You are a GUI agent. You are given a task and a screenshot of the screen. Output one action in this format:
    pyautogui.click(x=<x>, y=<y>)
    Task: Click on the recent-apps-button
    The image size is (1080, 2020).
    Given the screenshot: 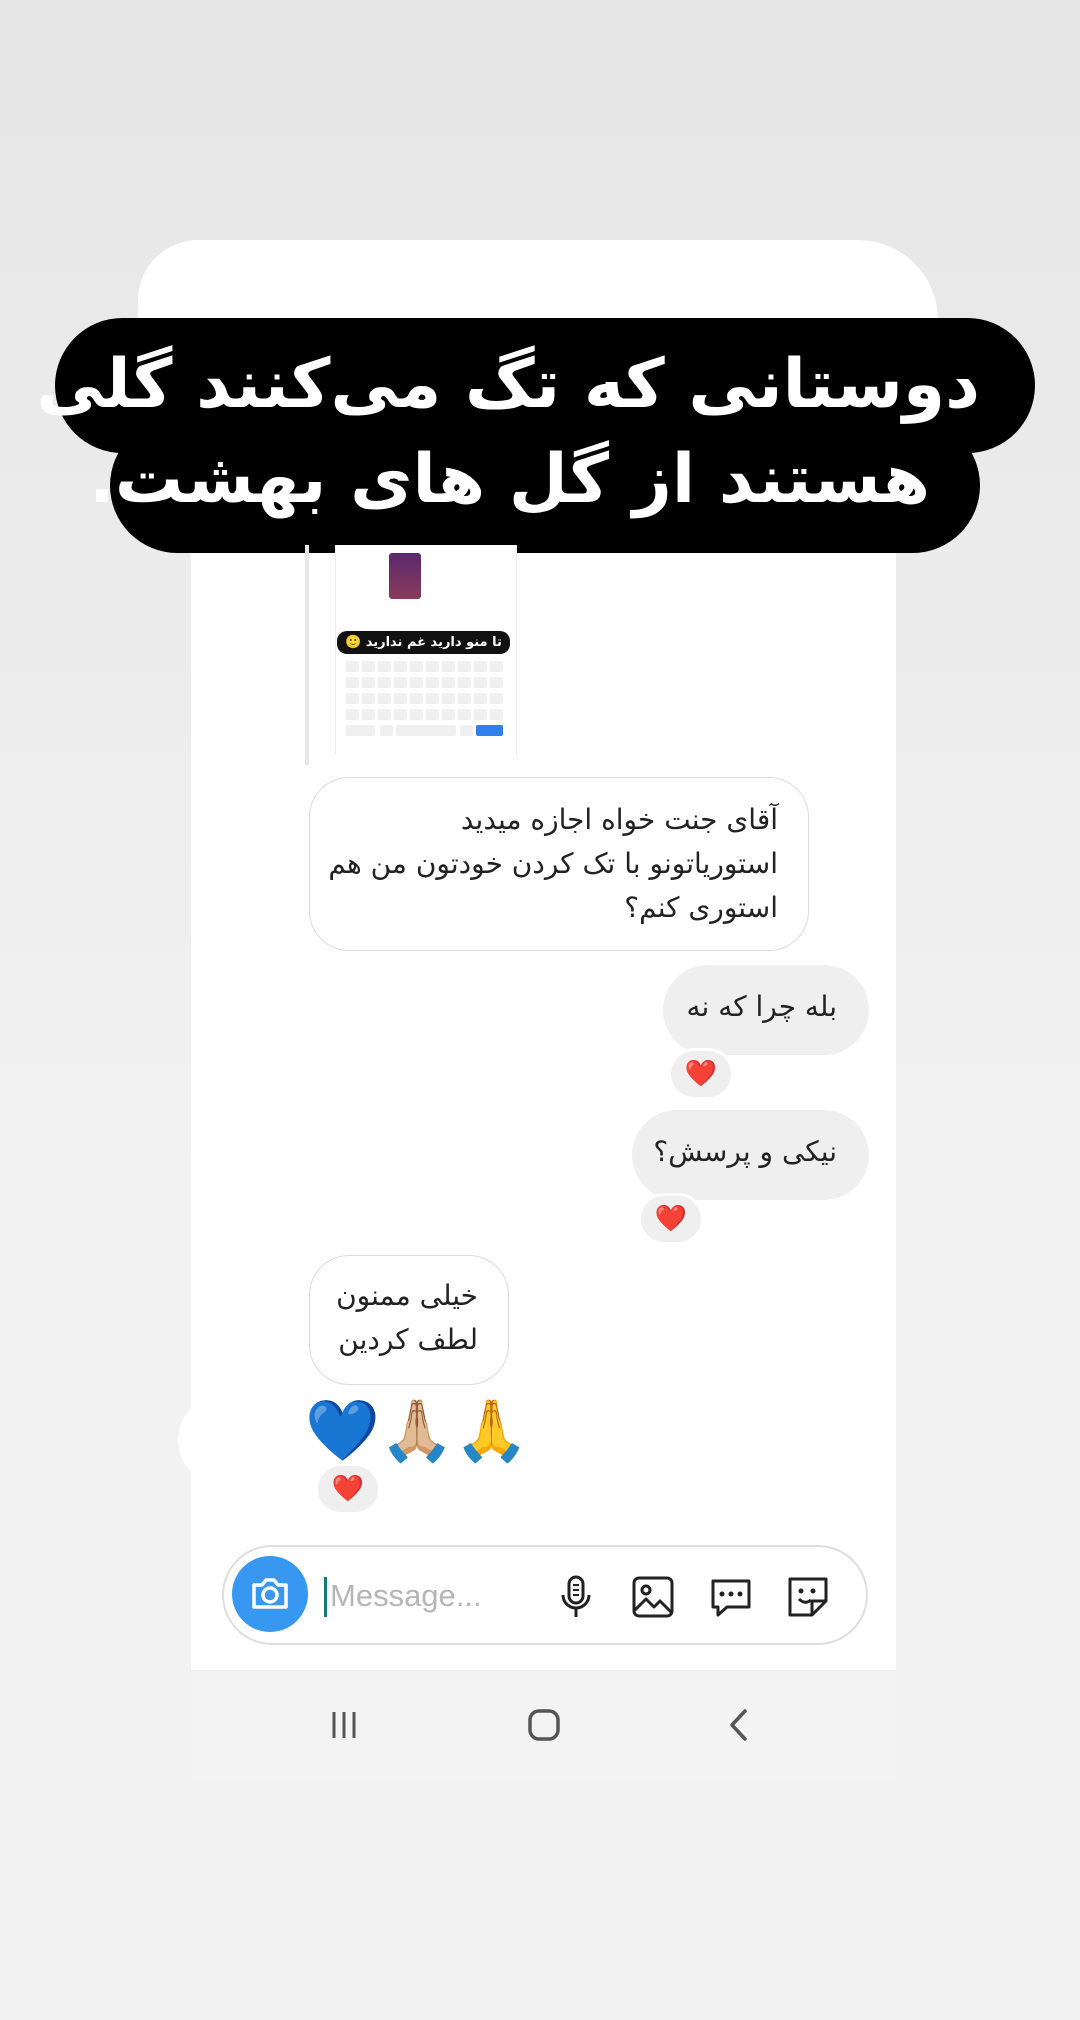 What is the action you would take?
    pyautogui.click(x=344, y=1725)
    